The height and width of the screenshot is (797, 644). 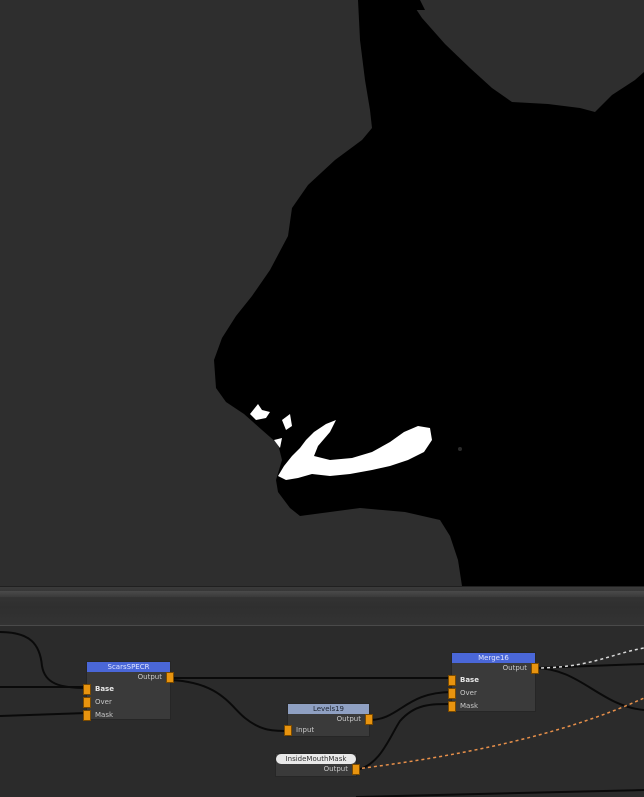 What do you see at coordinates (305, 730) in the screenshot?
I see `input-label-input: Input` at bounding box center [305, 730].